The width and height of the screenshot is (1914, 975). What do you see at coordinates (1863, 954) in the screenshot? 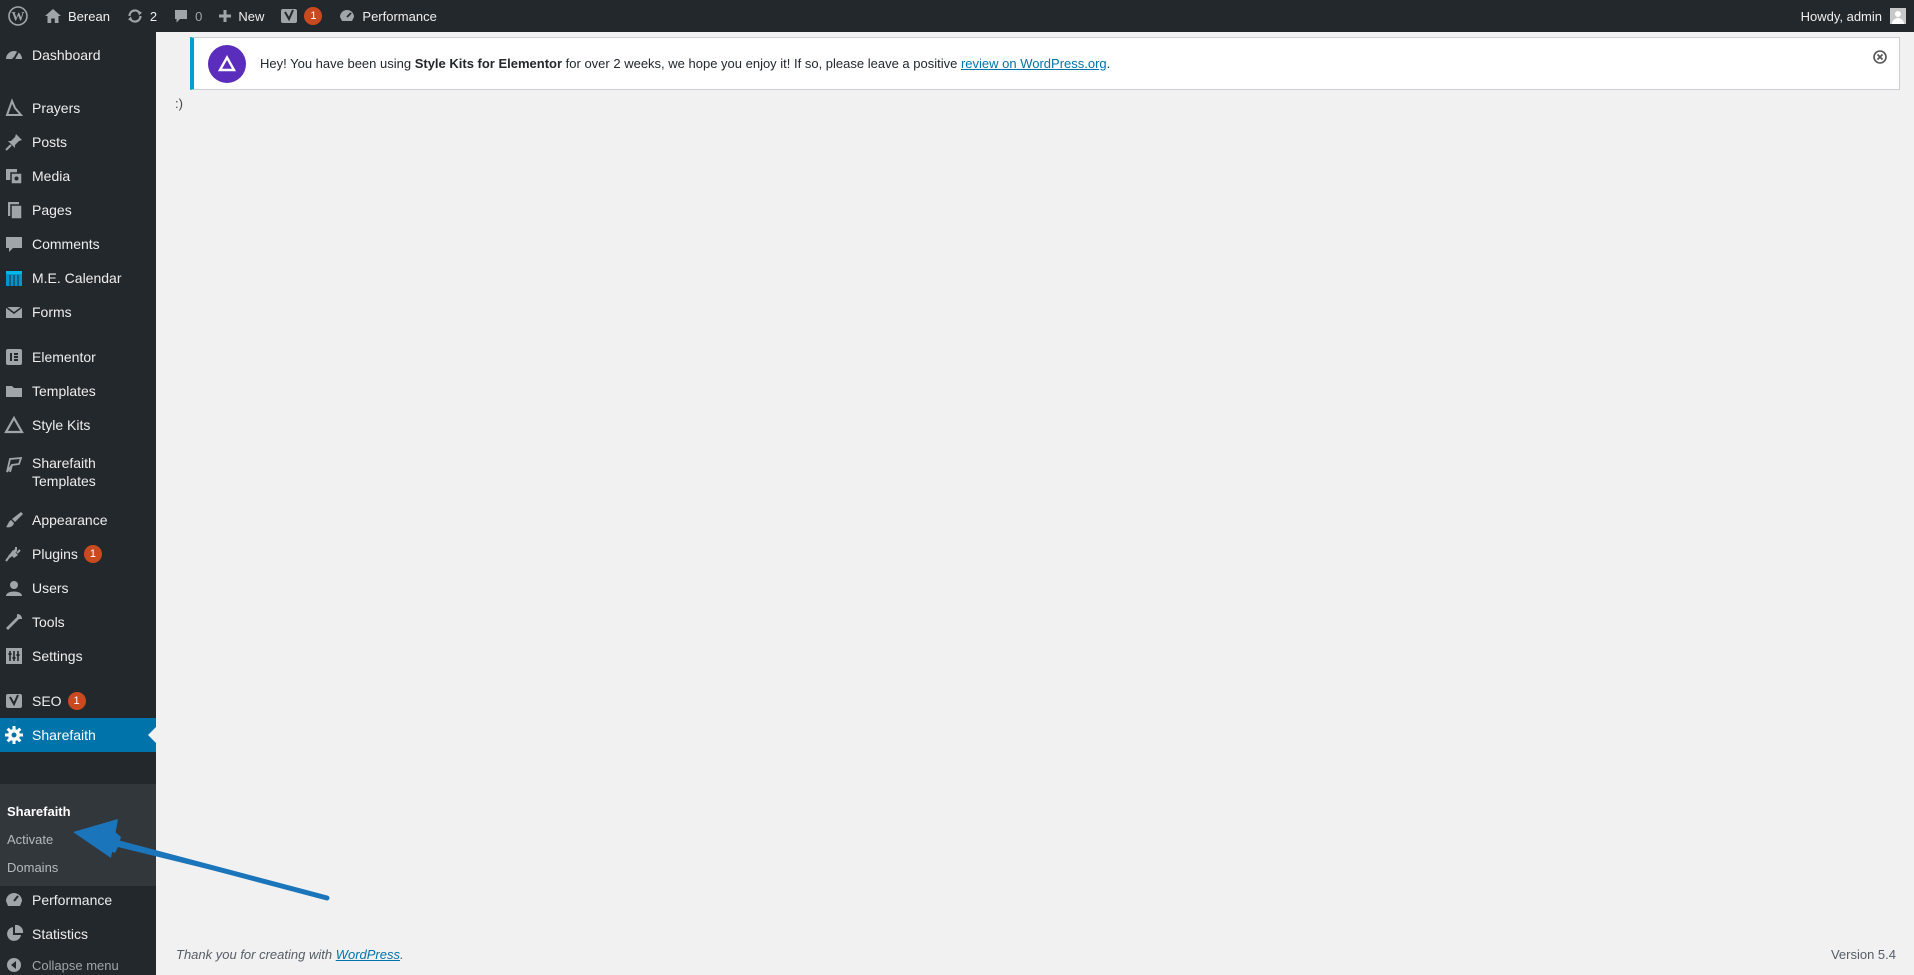
I see `wordpress-version: Version 5.4` at bounding box center [1863, 954].